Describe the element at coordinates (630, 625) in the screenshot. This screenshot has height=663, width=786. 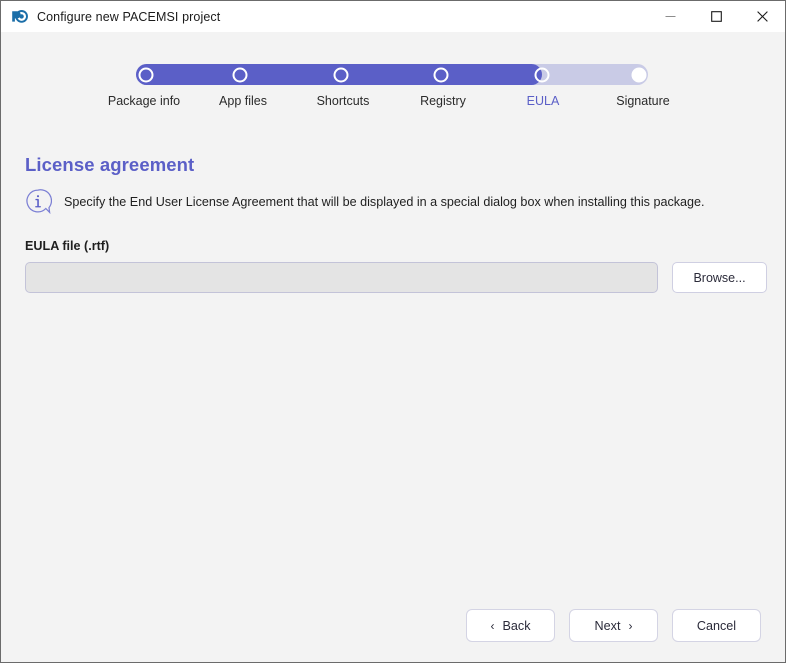
I see `chevron-right-icon: ›` at that location.